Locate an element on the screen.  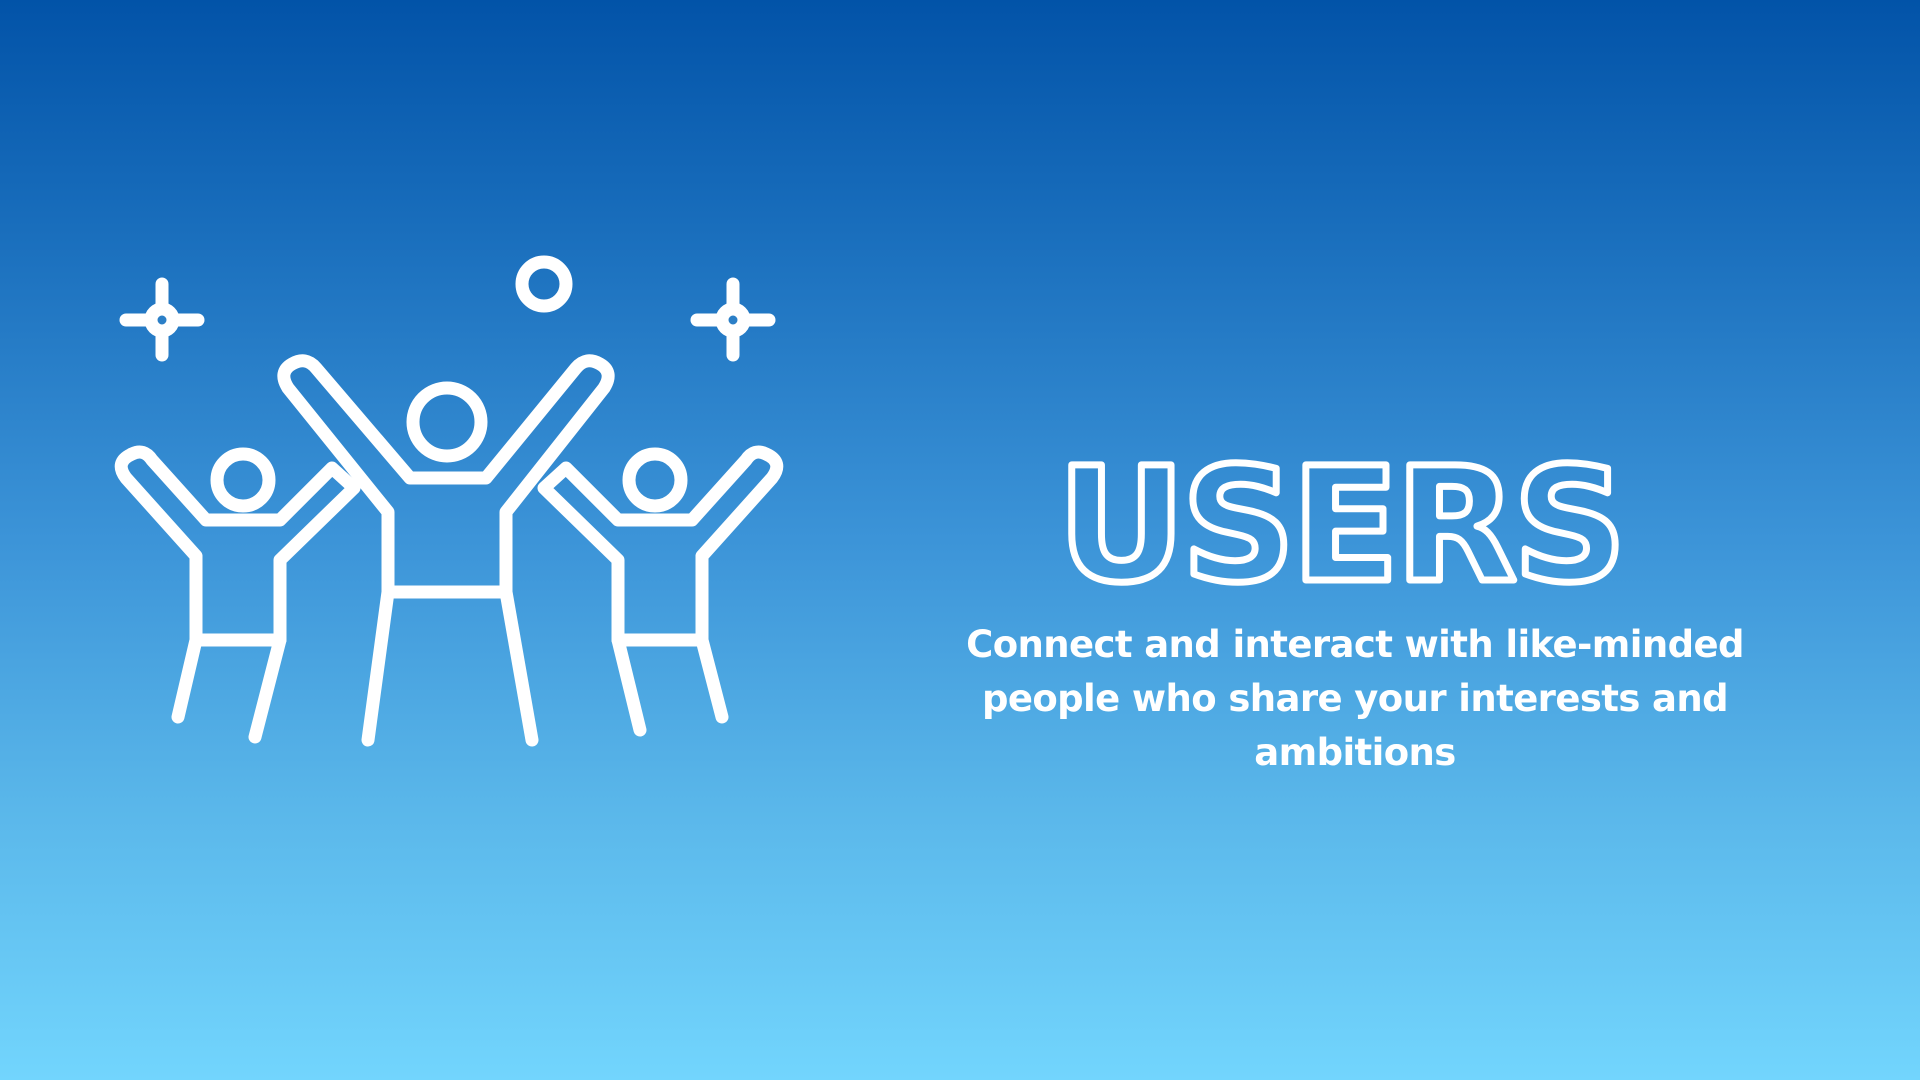
sparkle-left-icon is located at coordinates (162, 319).